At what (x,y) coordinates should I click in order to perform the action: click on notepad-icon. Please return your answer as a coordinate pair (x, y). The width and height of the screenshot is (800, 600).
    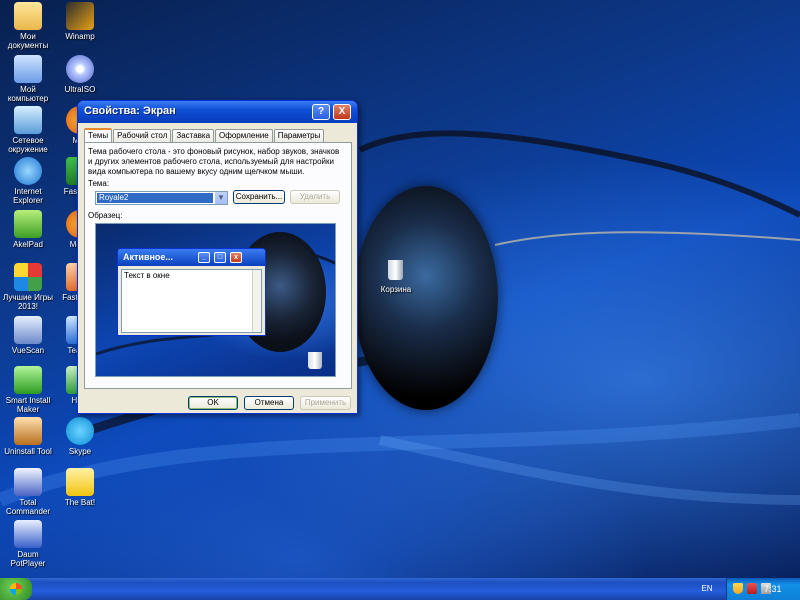
    Looking at the image, I should click on (28, 224).